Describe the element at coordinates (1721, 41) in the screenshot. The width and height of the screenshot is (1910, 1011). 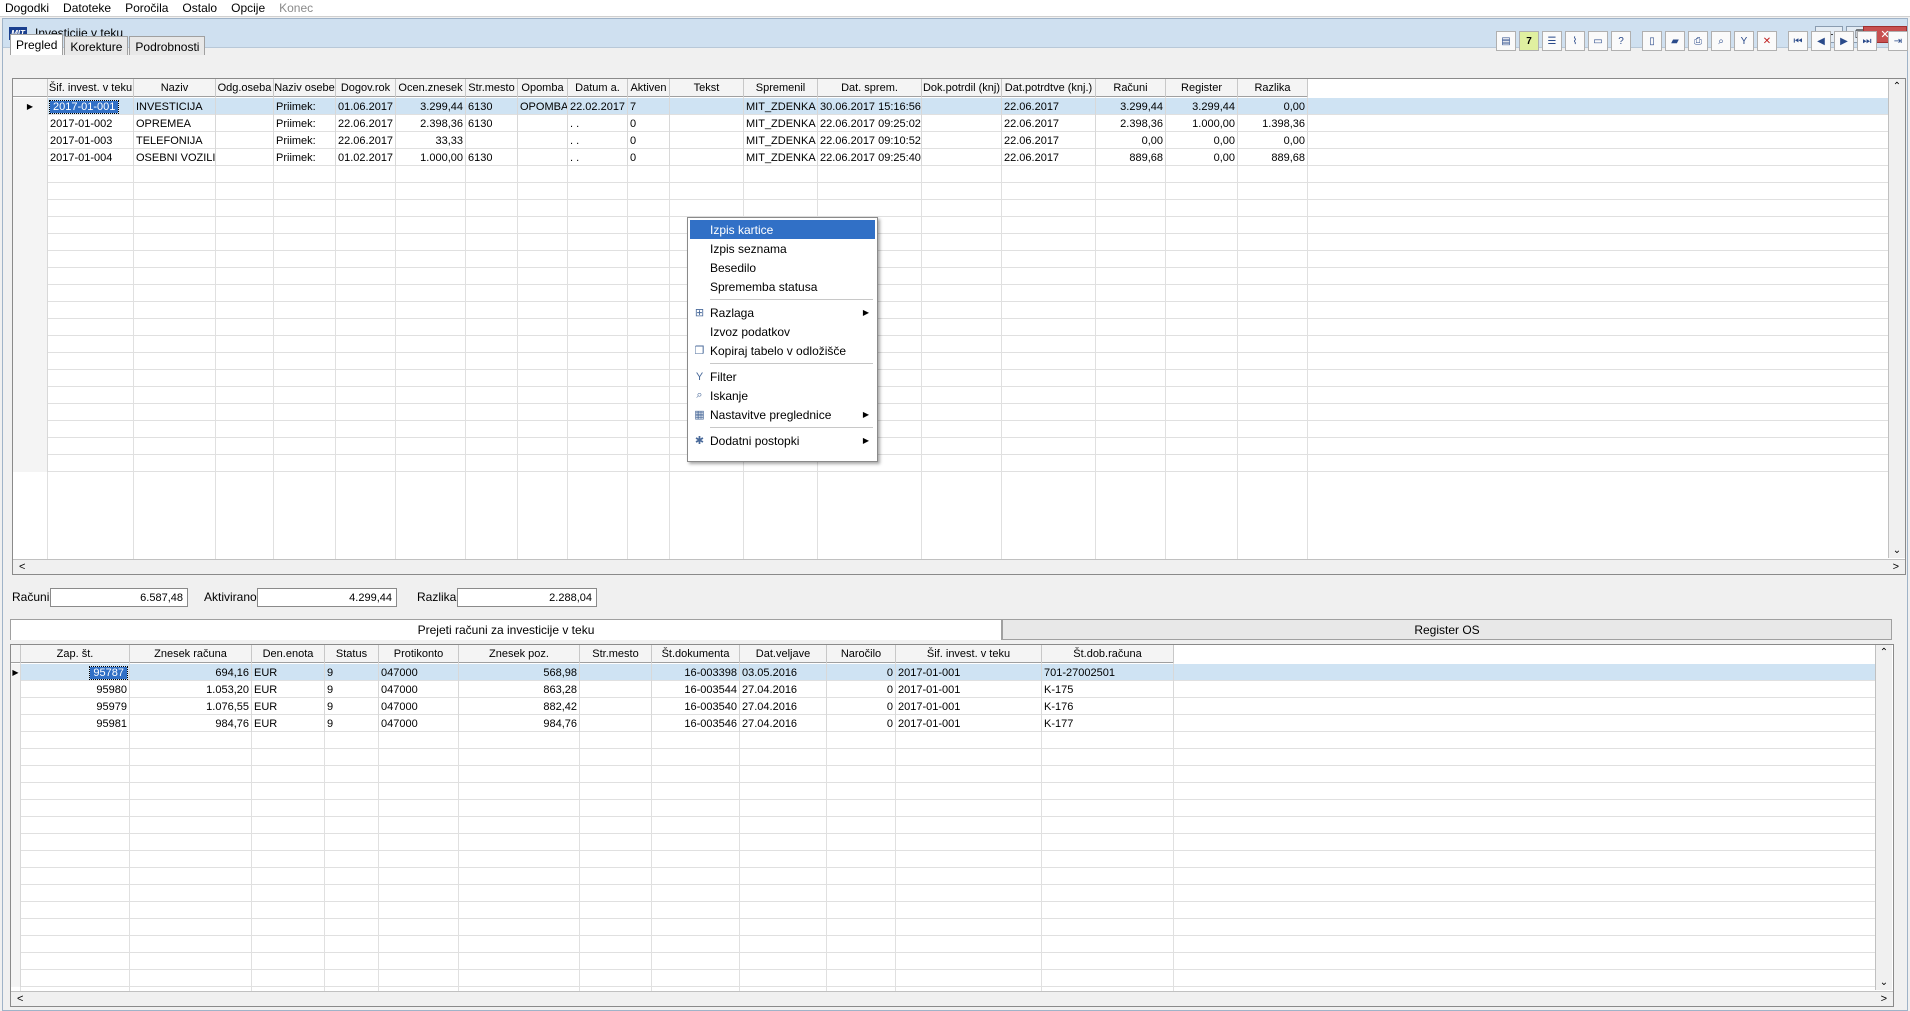
I see `search-button: ⌕` at that location.